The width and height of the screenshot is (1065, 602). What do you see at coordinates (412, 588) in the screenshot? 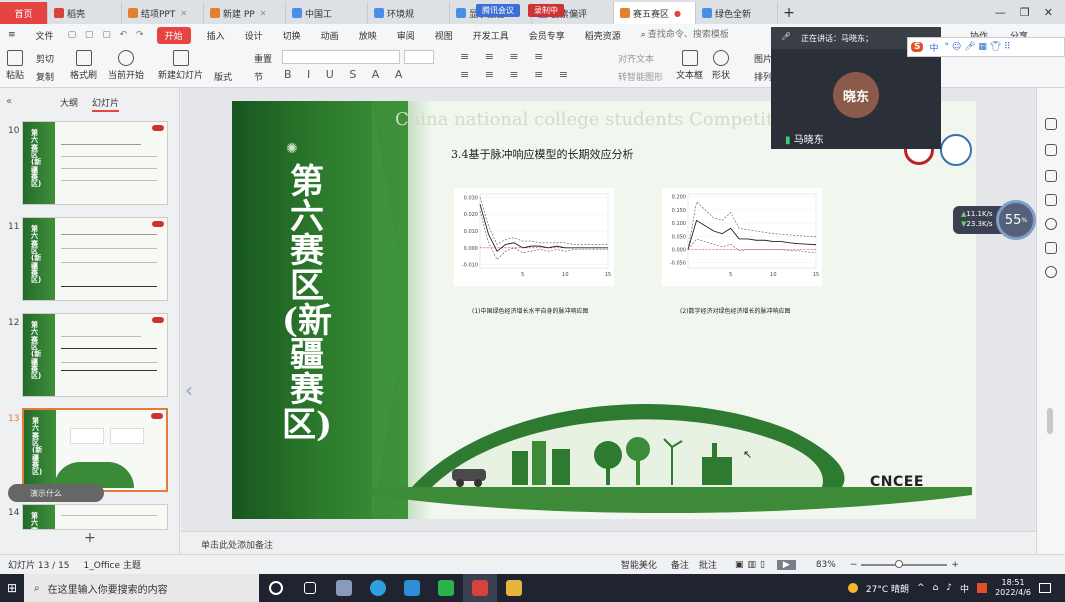
I see `photos-icon` at bounding box center [412, 588].